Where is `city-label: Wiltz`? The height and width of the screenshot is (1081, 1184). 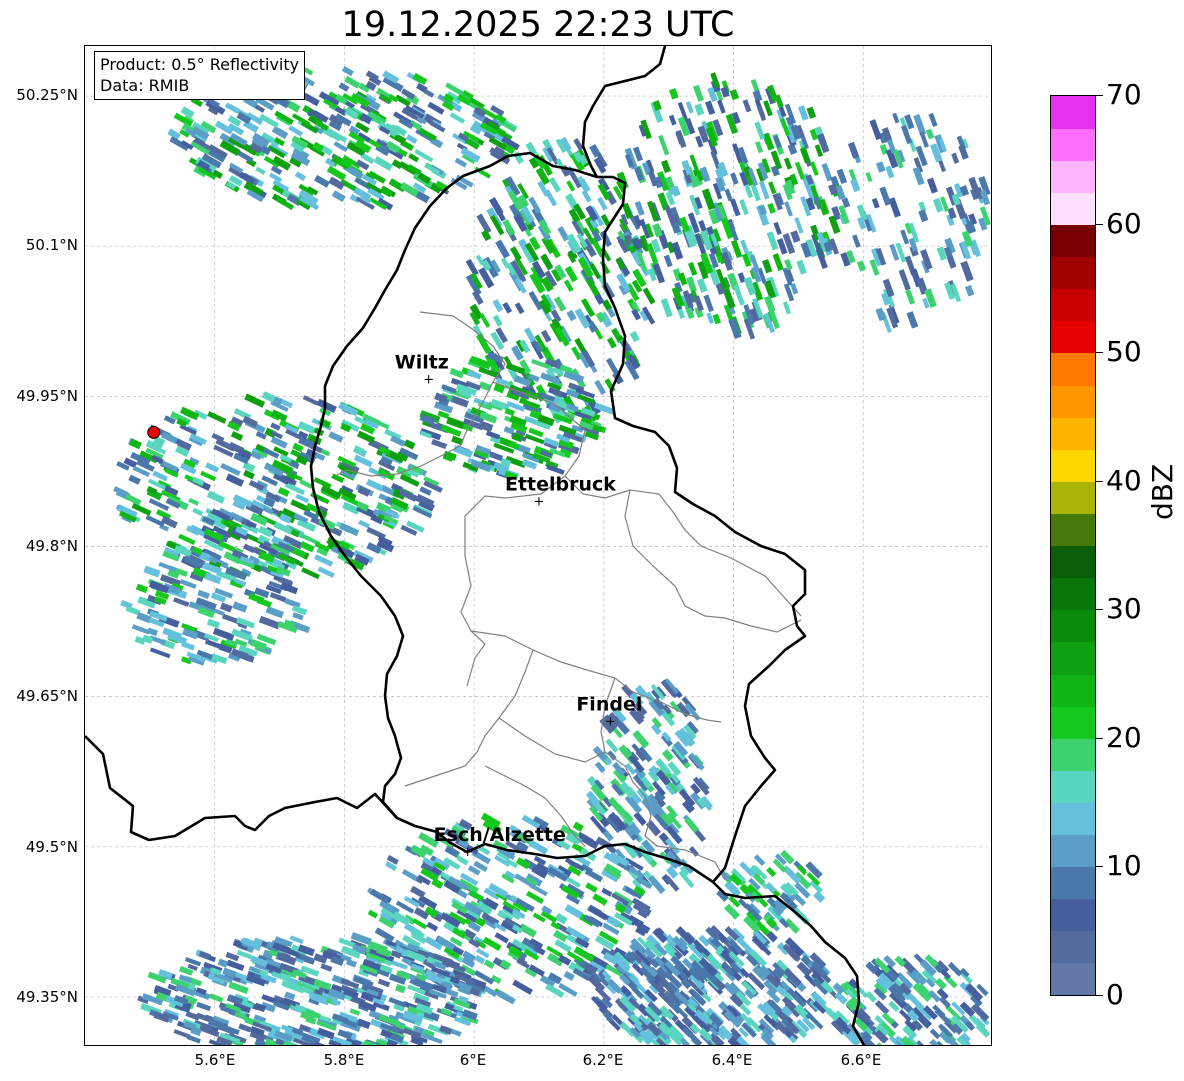 city-label: Wiltz is located at coordinates (422, 362).